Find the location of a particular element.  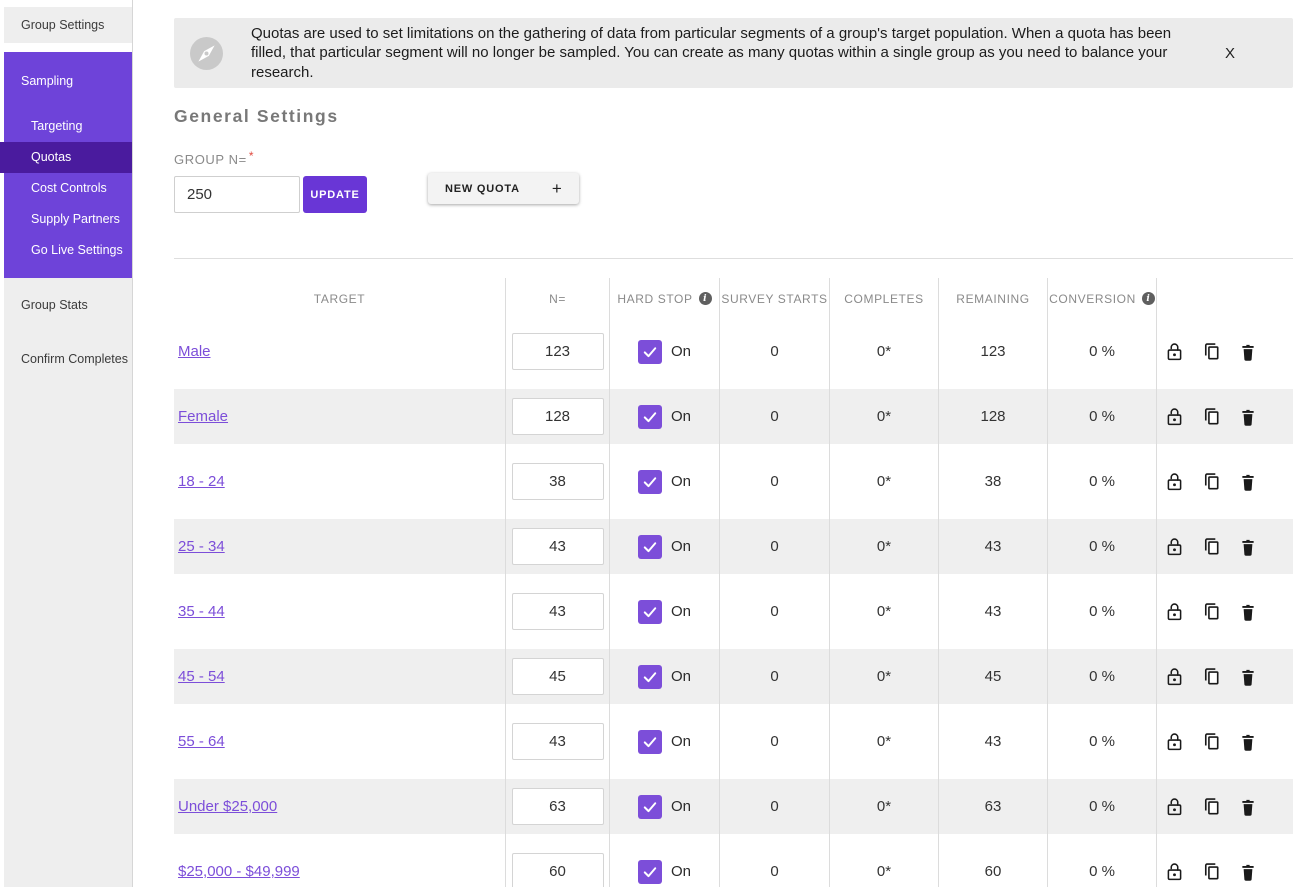

header-target: TARGET is located at coordinates (339, 298).